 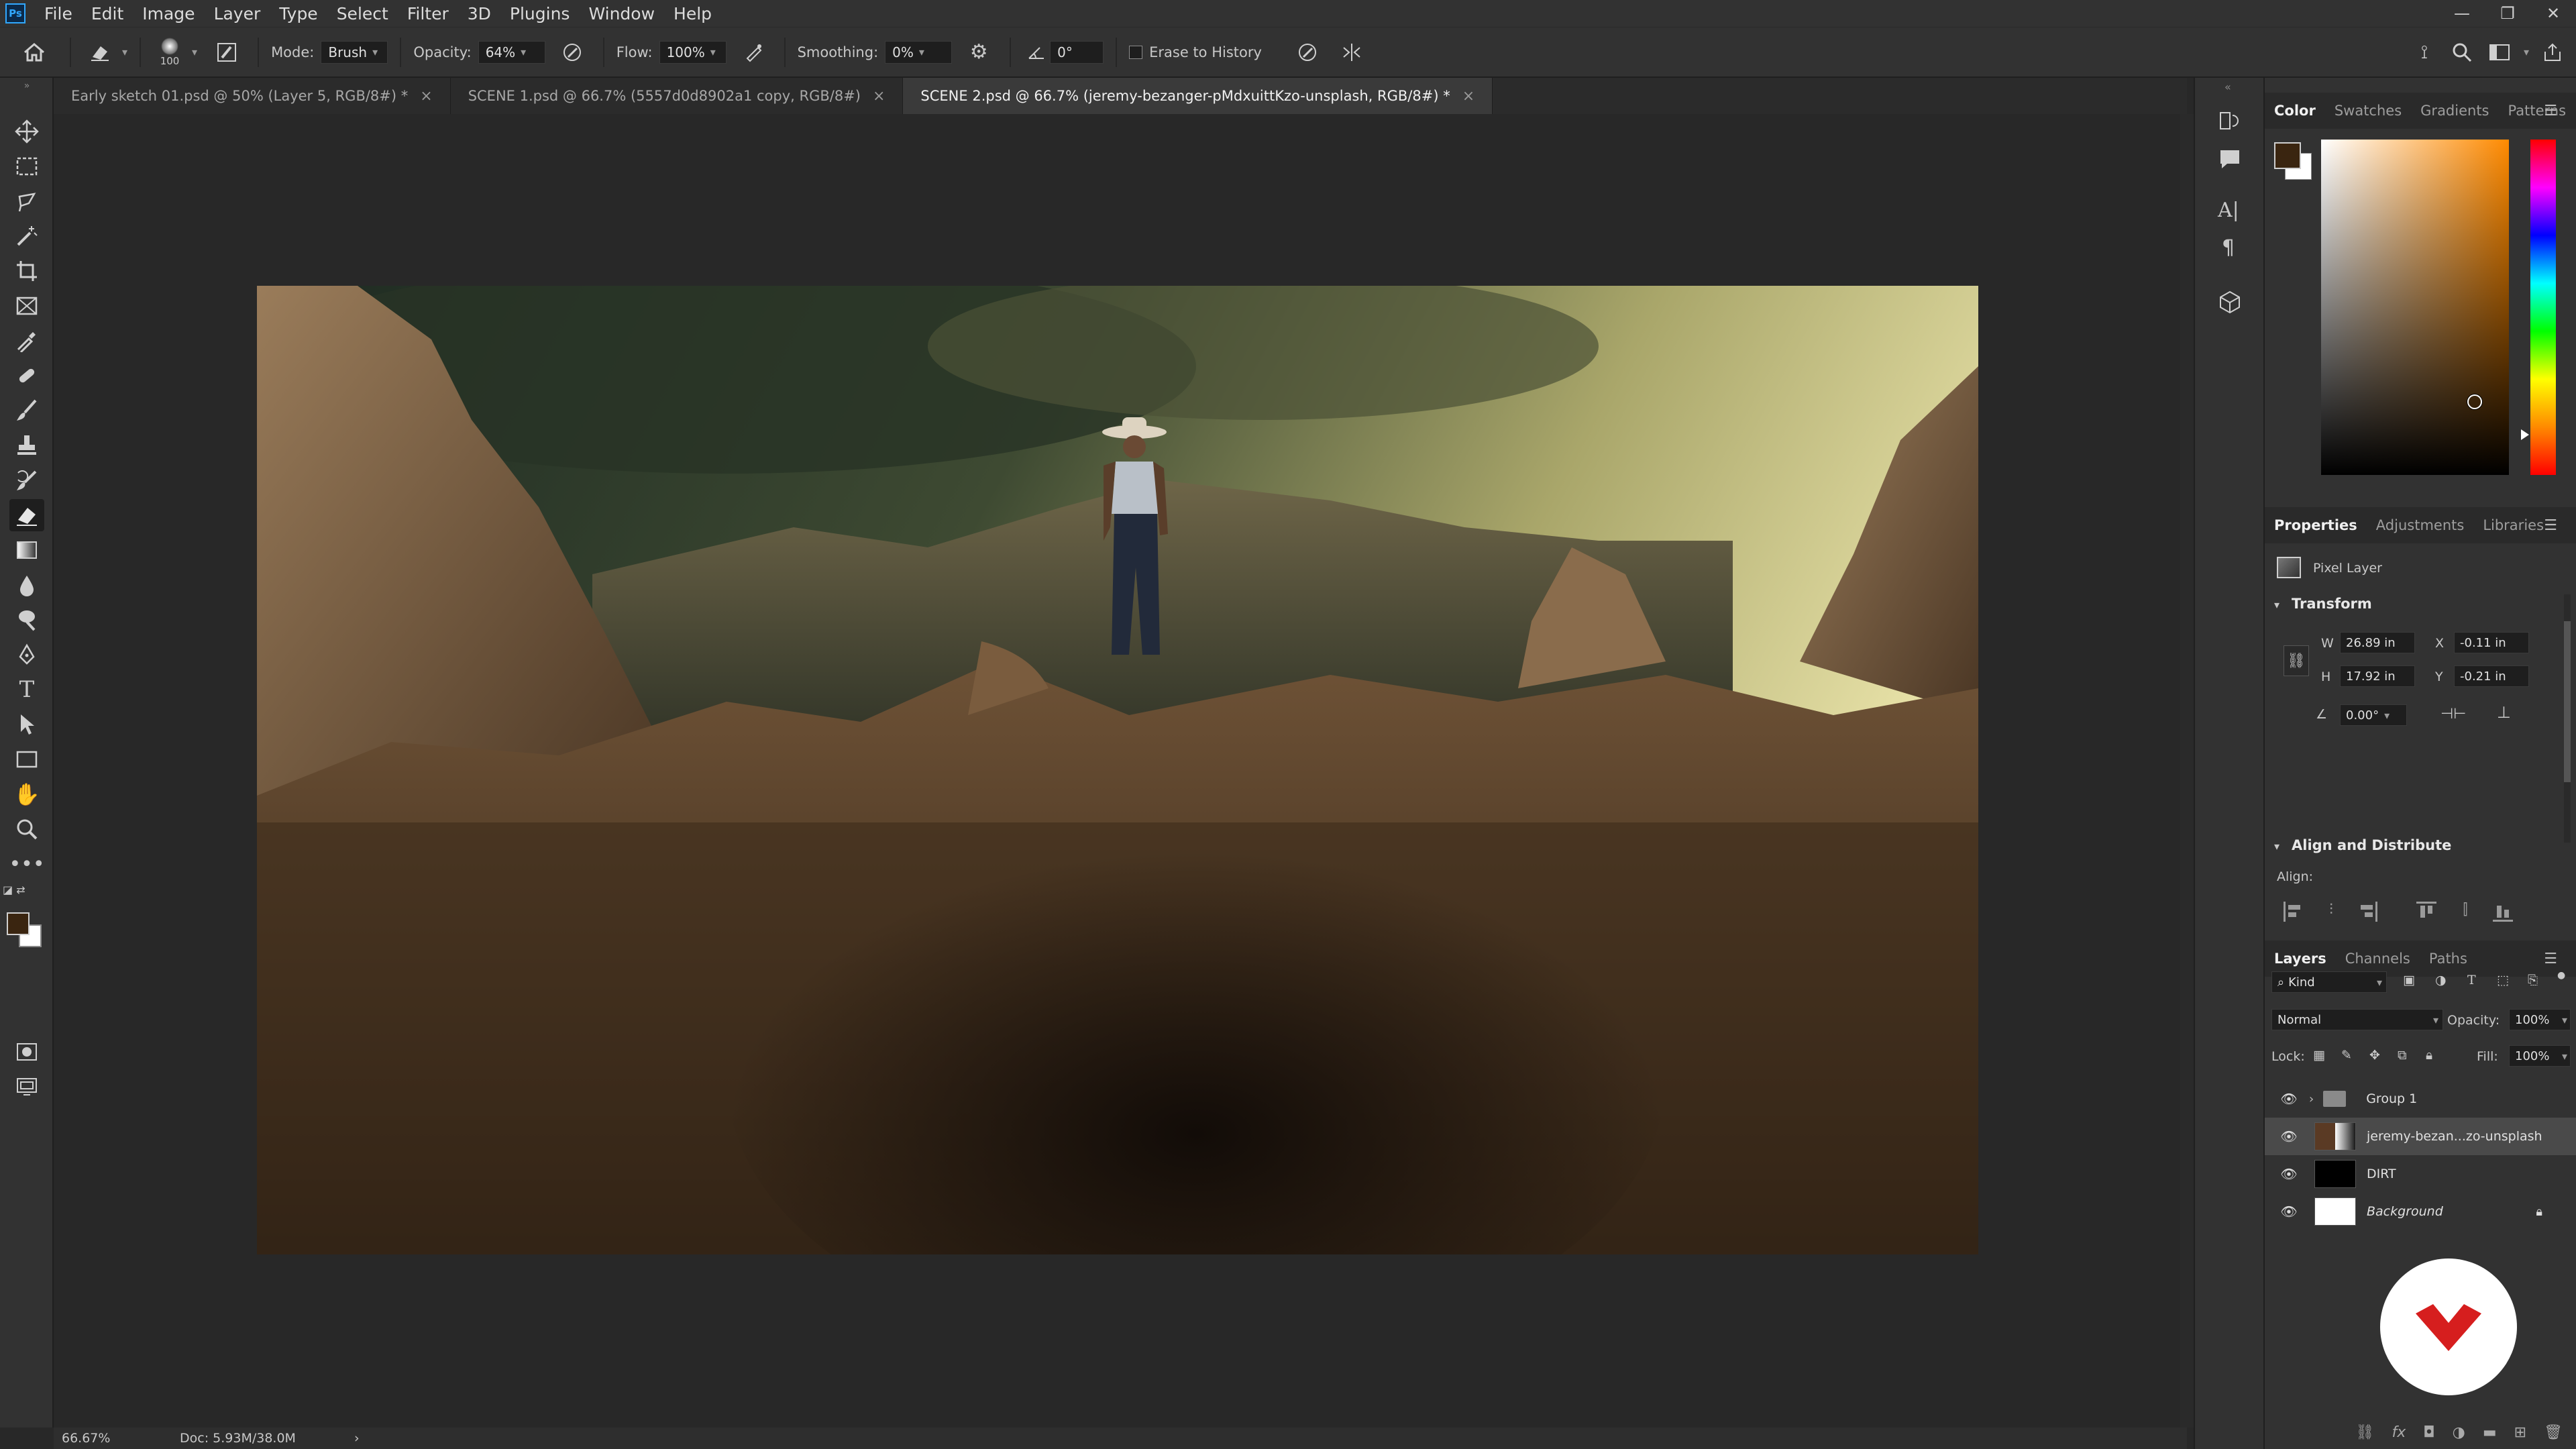 I want to click on layer-row-selected: 👁︎ jeremy-bezan...zo-unsplash, so click(x=2420, y=1136).